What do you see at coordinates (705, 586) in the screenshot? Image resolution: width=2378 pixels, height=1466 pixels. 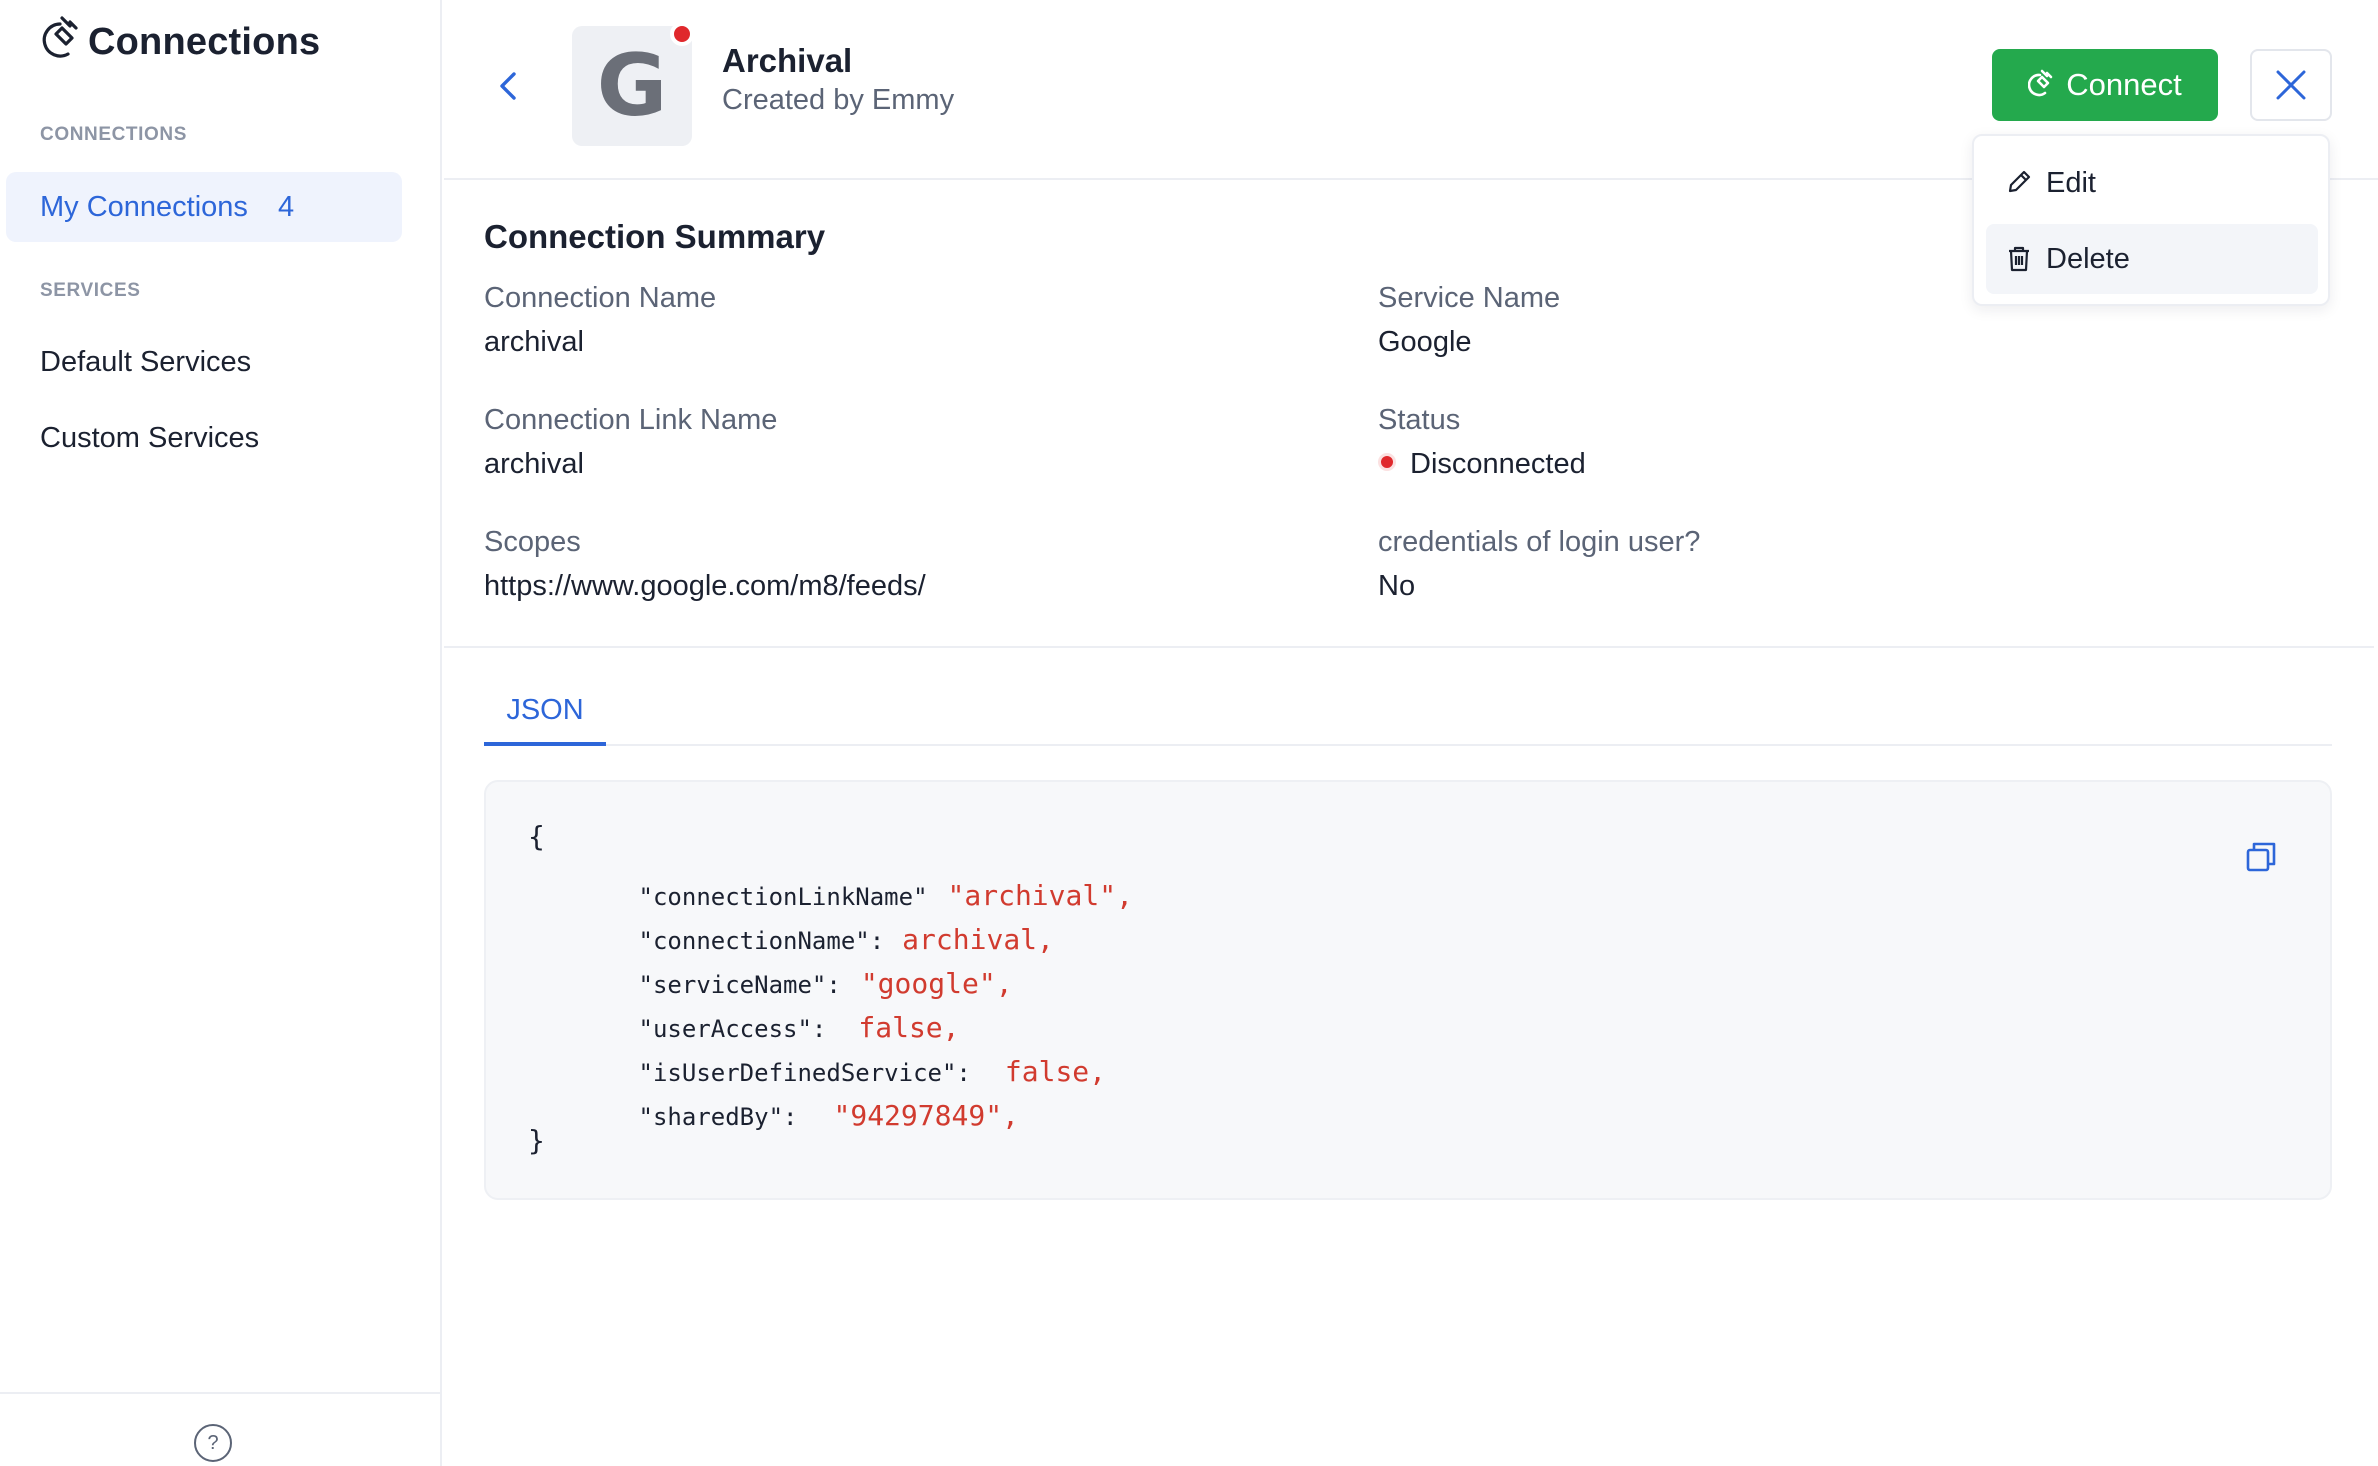 I see `scopes-value: https://www.google.com/m8/feeds/` at bounding box center [705, 586].